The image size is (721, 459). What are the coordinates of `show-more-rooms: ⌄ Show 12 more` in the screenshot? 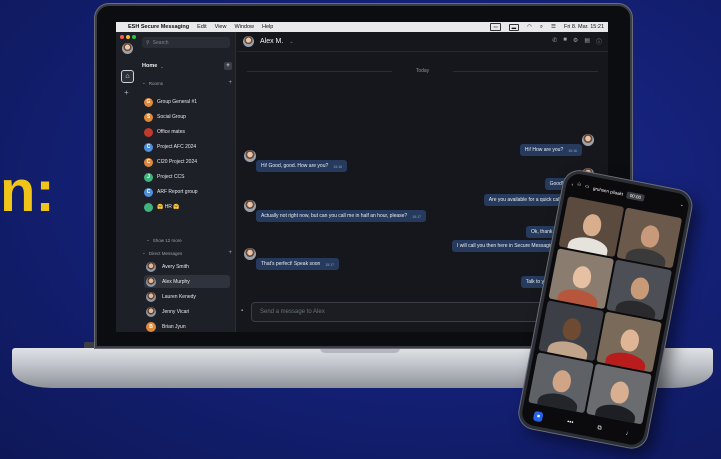 It's located at (191, 240).